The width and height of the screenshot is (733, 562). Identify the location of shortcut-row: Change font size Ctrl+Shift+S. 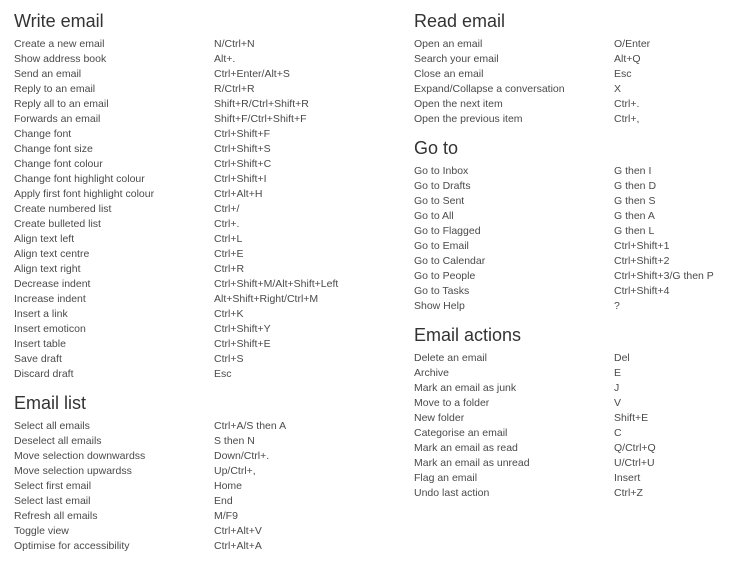
(209, 149).